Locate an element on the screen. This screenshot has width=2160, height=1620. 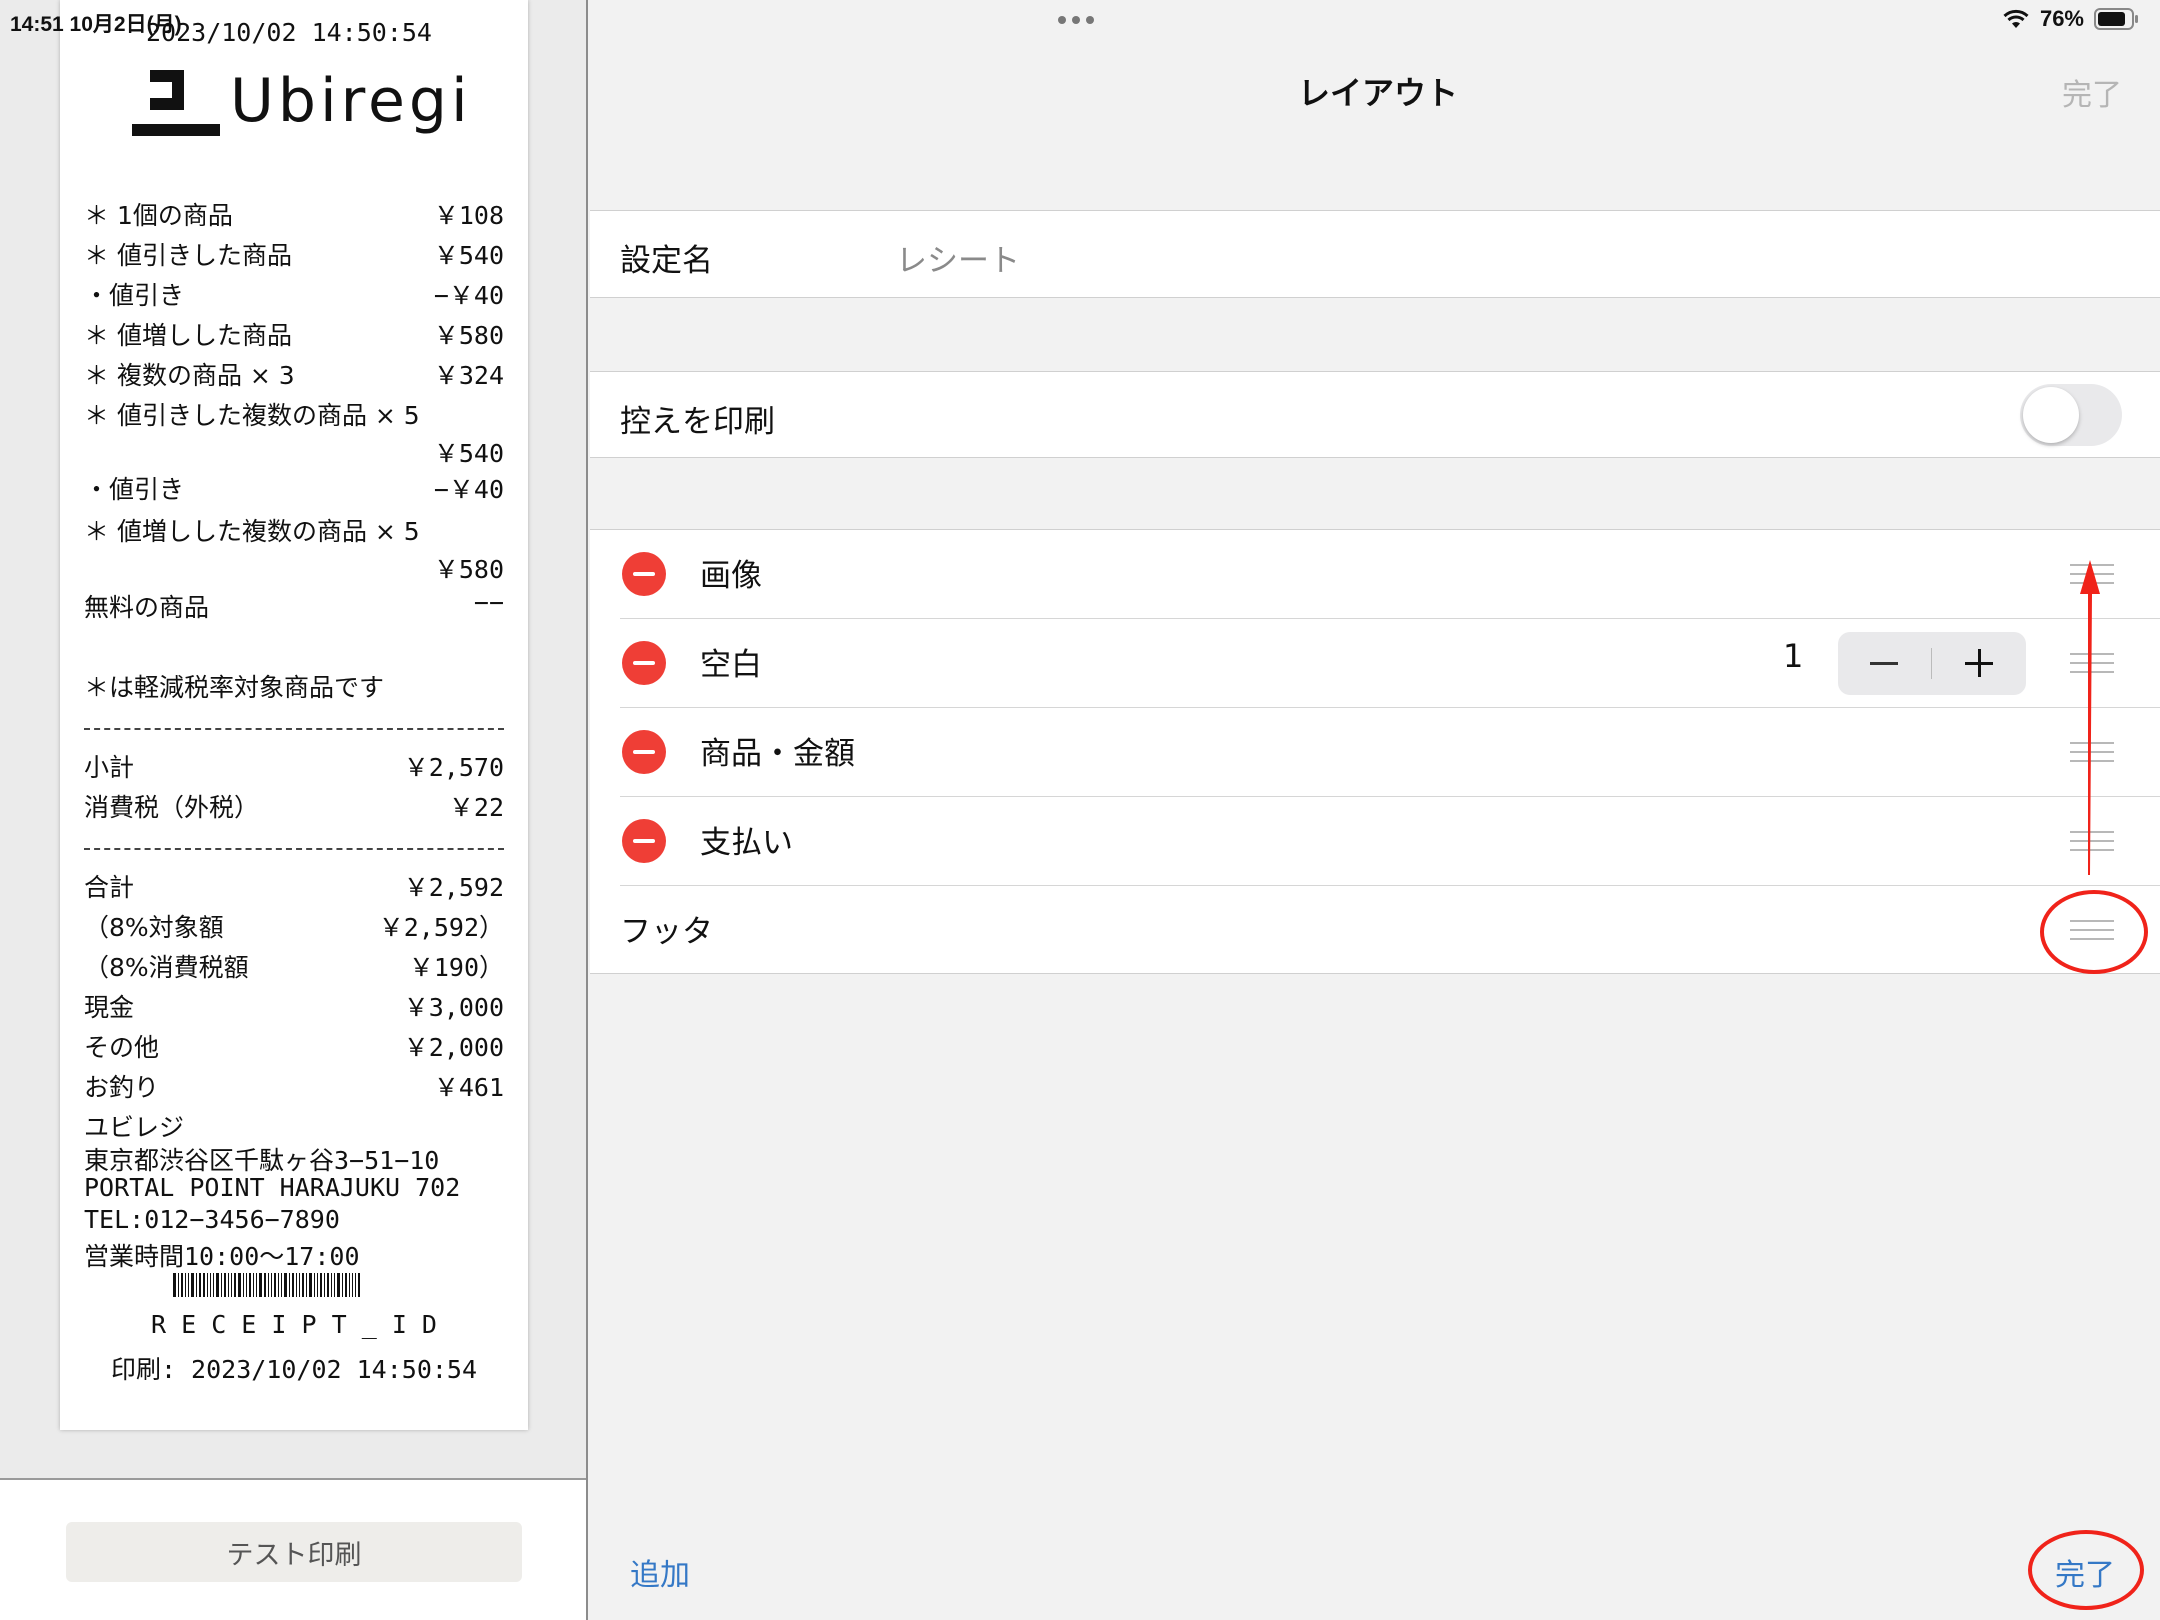
status-time: 14:51 10月2日(月) is located at coordinates (96, 24).